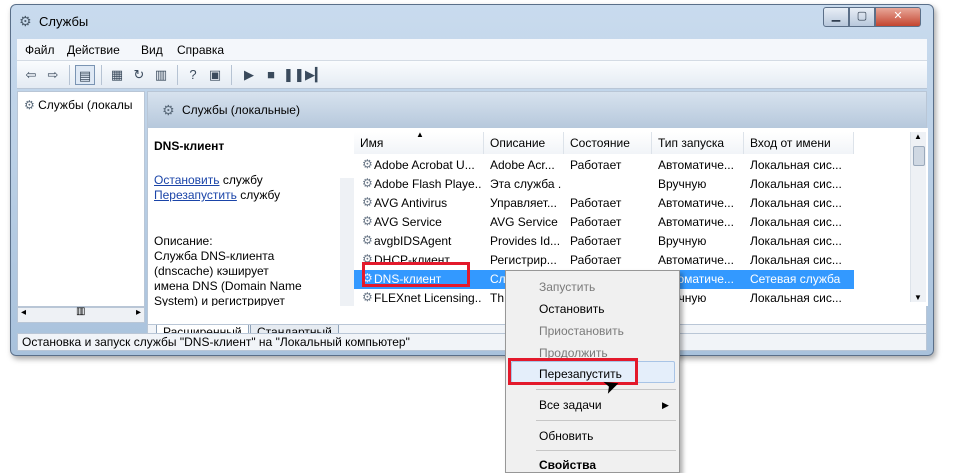  What do you see at coordinates (64, 21) in the screenshot?
I see `window-title: Службы` at bounding box center [64, 21].